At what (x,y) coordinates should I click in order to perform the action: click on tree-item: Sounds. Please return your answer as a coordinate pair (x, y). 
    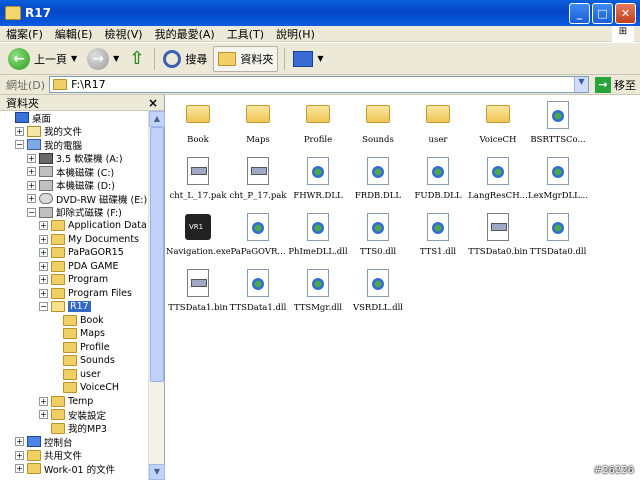
    Looking at the image, I should click on (74, 361).